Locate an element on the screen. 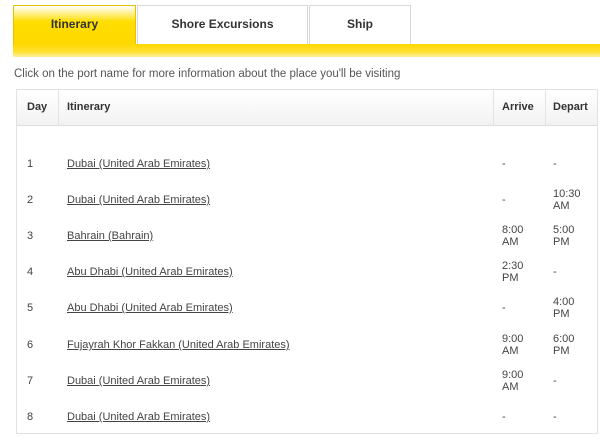 The height and width of the screenshot is (442, 600). day-number: 6 is located at coordinates (30, 345).